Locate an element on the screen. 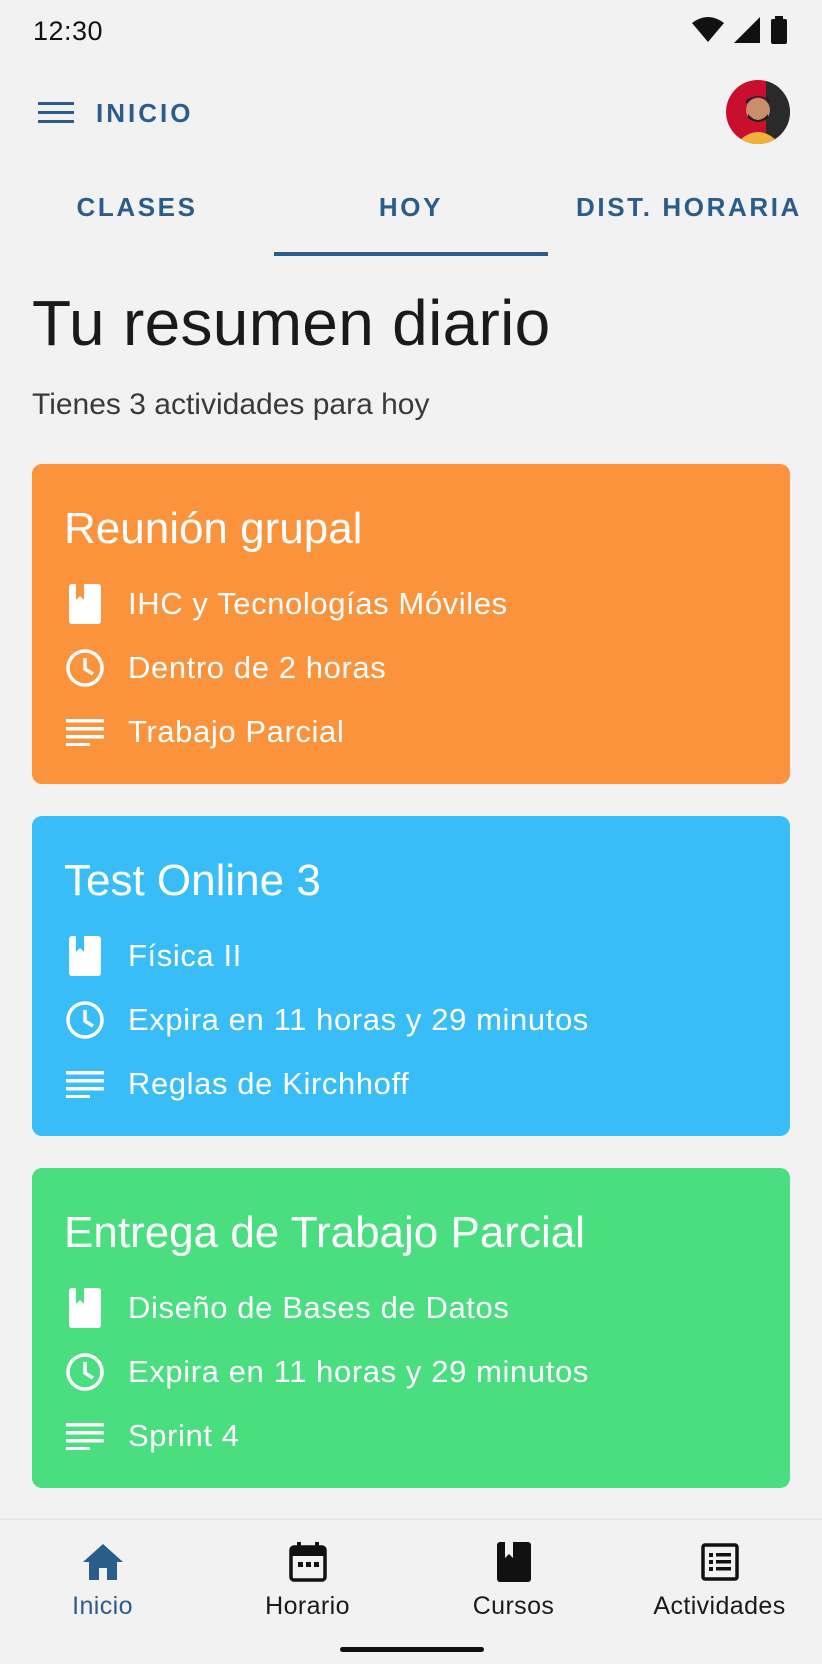  top-app-bar: INICIO is located at coordinates (411, 112).